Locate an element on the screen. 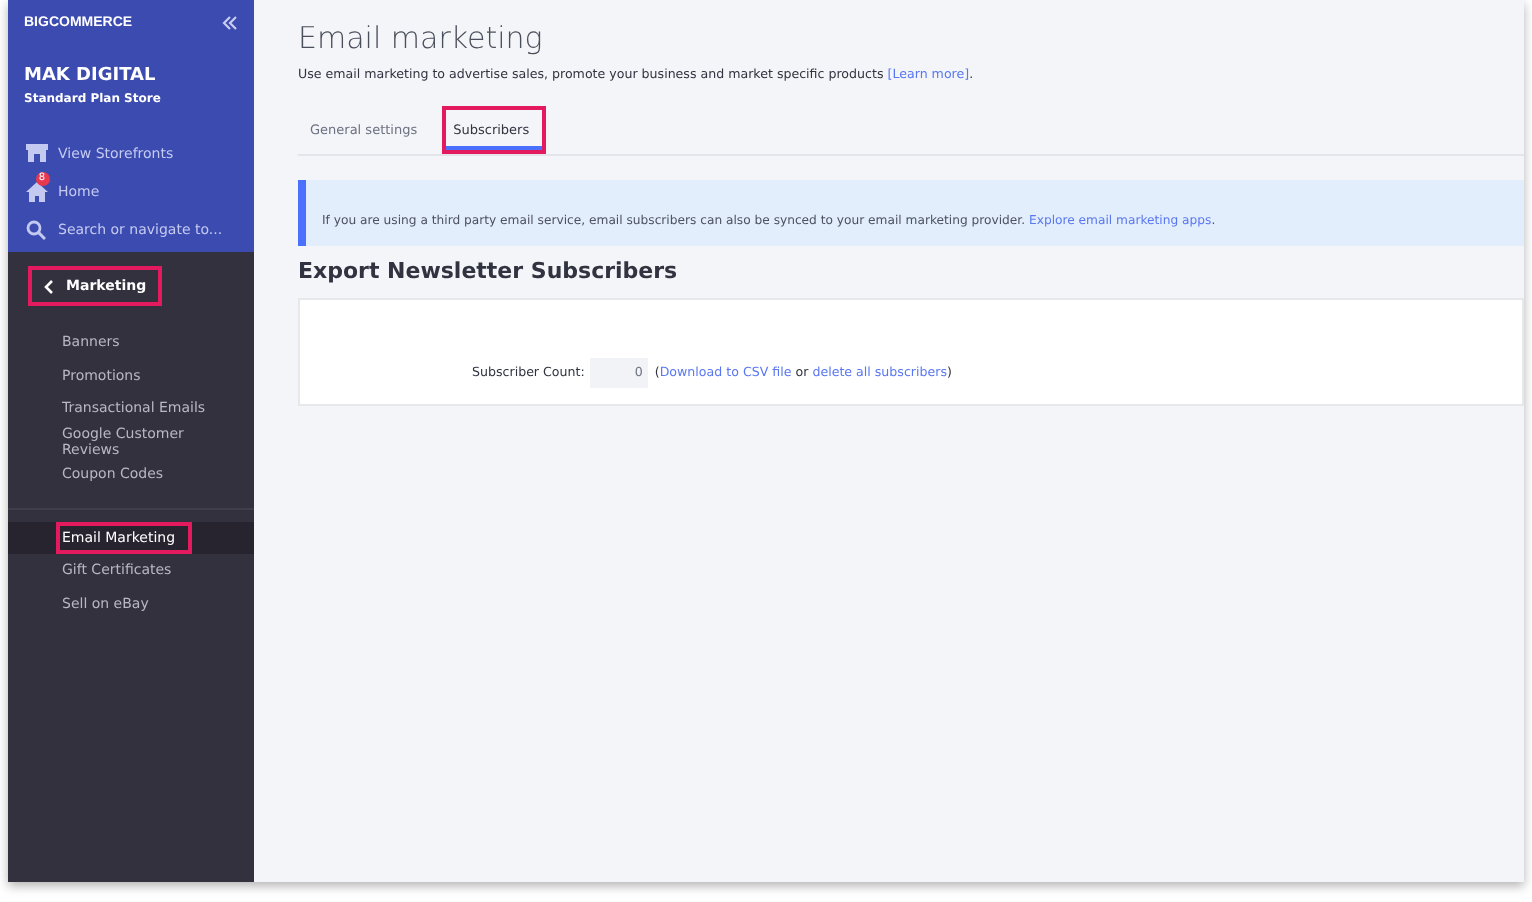 The image size is (1532, 902). page-title: Email marketing is located at coordinates (421, 38).